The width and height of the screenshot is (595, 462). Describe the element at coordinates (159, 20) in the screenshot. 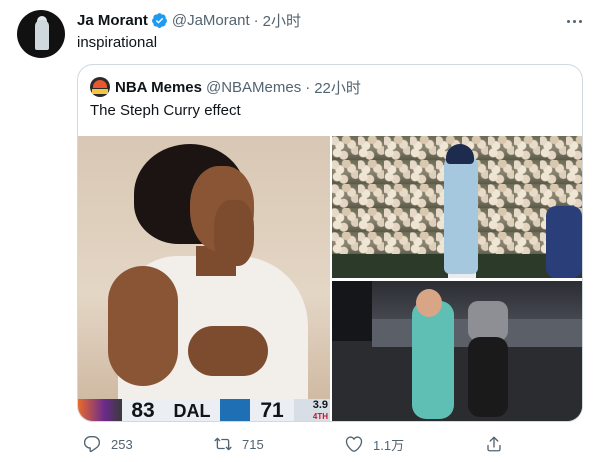

I see `verified-badge-icon` at that location.